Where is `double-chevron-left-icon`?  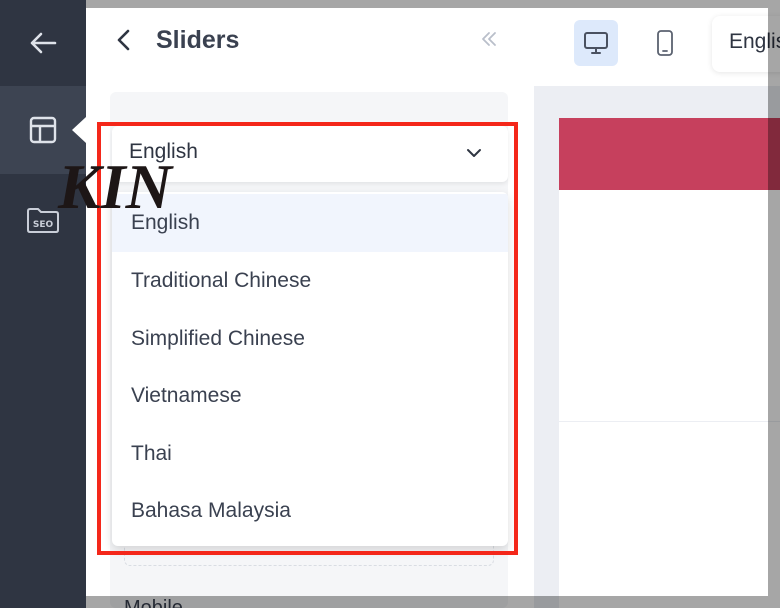 double-chevron-left-icon is located at coordinates (489, 39).